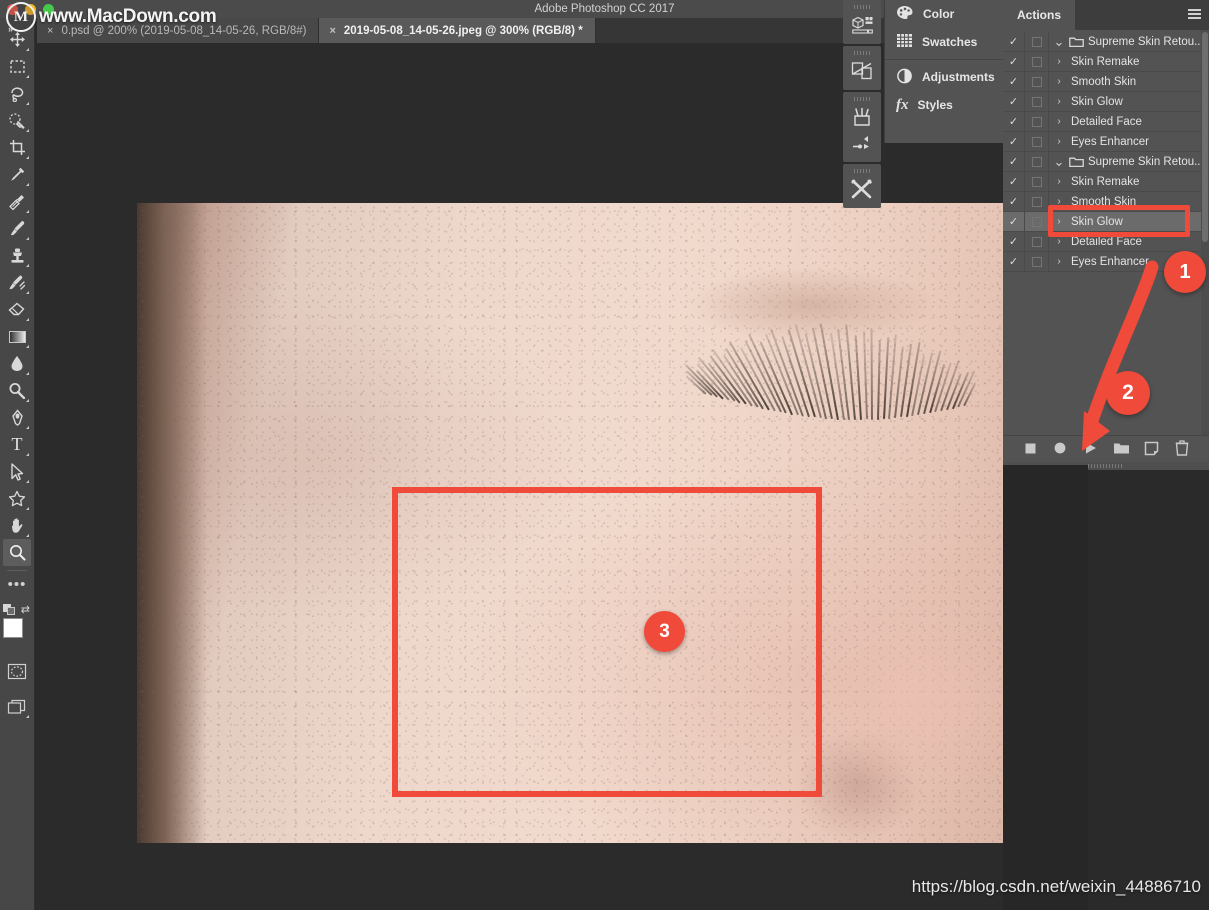 This screenshot has width=1209, height=910. What do you see at coordinates (862, 189) in the screenshot?
I see `tool-presets-icon` at bounding box center [862, 189].